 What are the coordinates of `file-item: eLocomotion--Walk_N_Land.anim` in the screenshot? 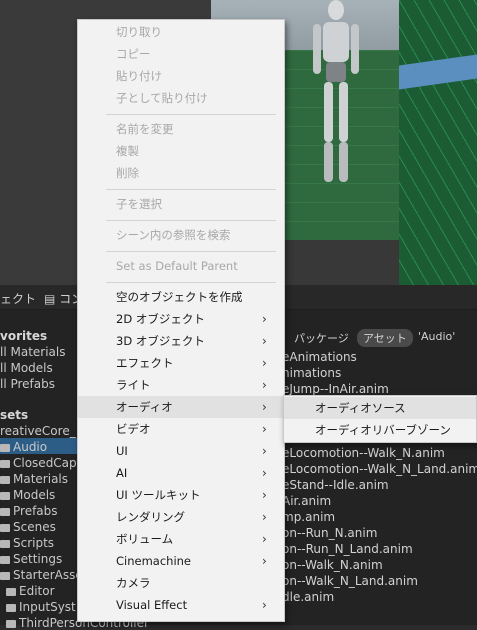 It's located at (379, 469).